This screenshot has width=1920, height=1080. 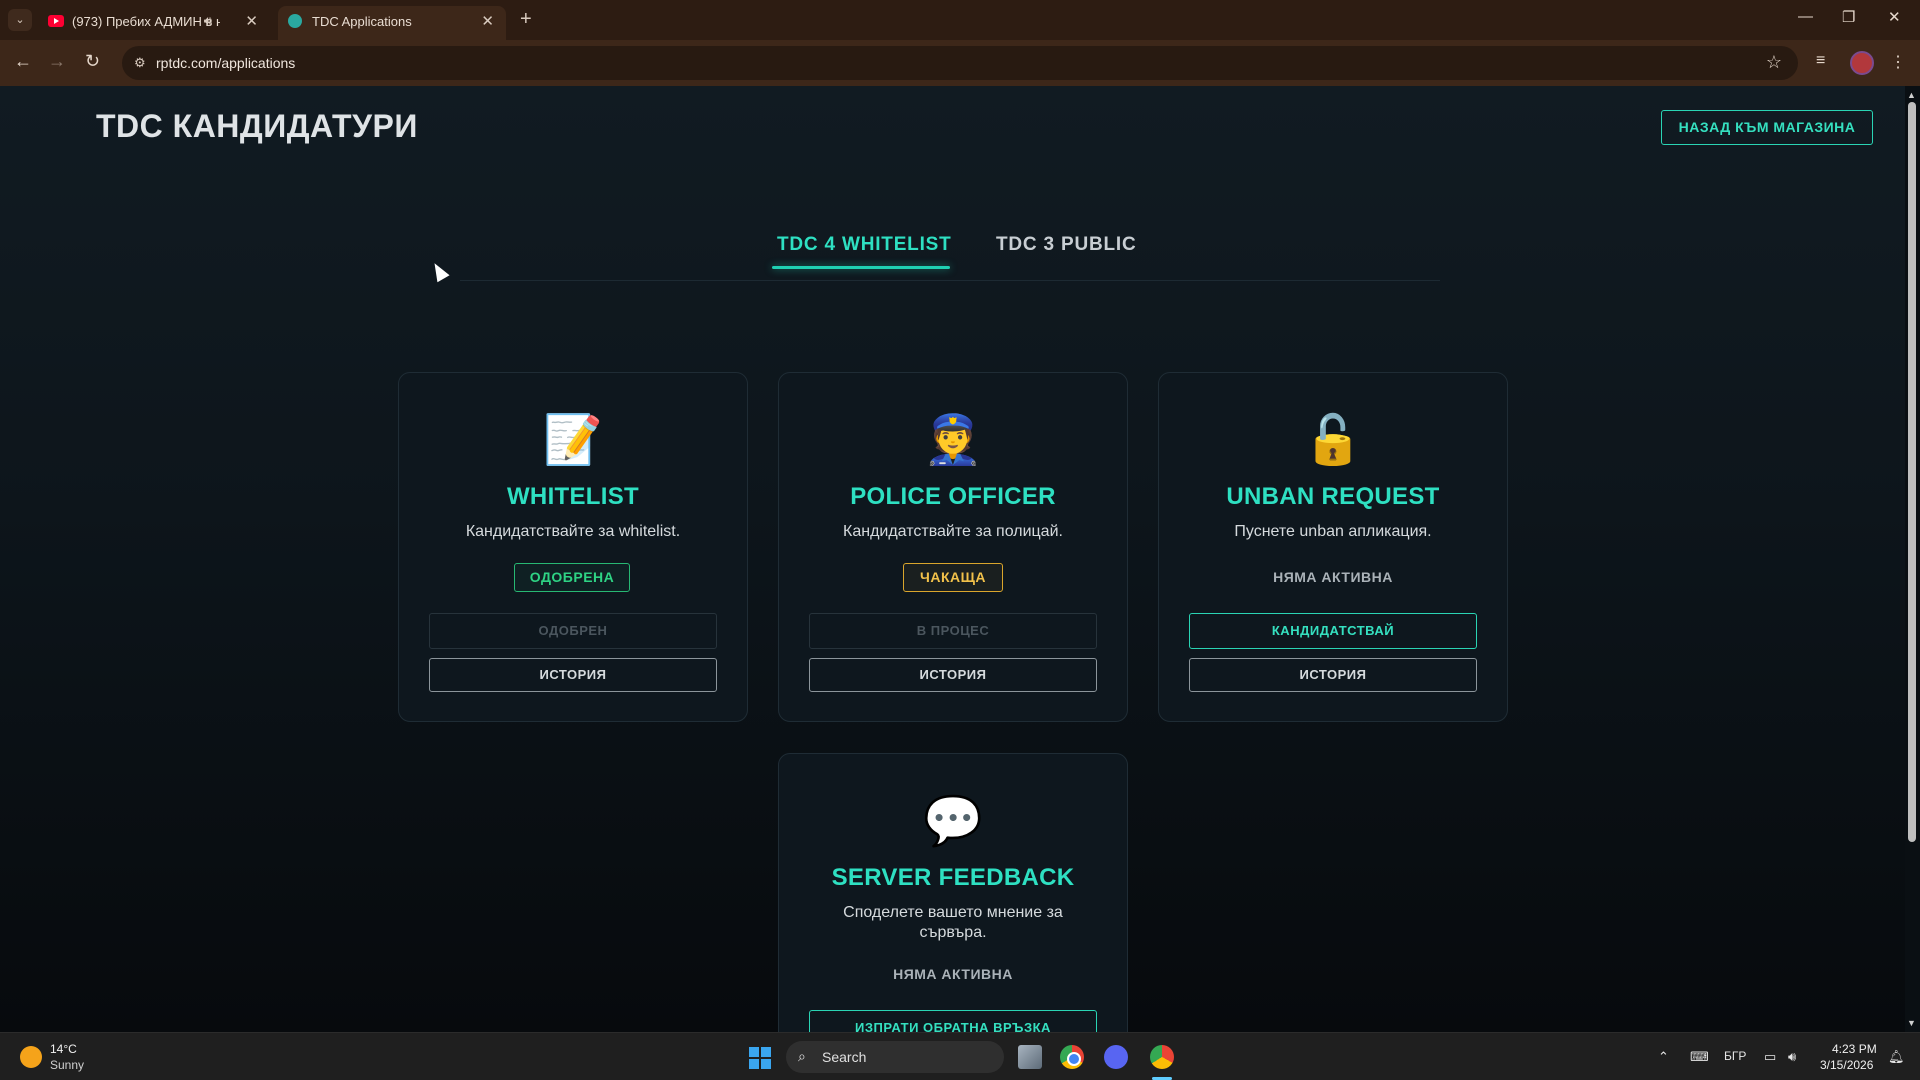 I want to click on card-description: Пуснете unban апликация., so click(x=1333, y=531).